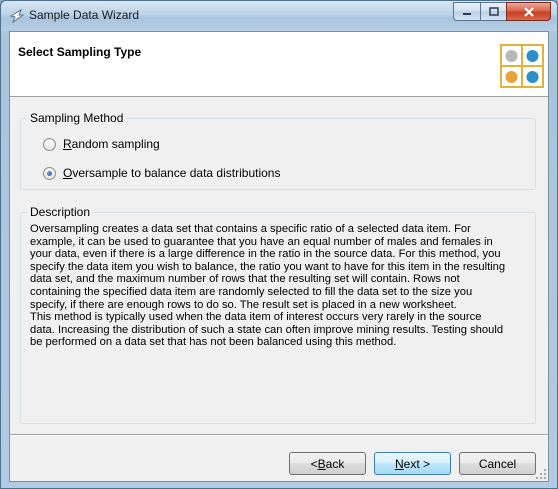  Describe the element at coordinates (80, 52) in the screenshot. I see `page-title: Select Sampling Type` at that location.